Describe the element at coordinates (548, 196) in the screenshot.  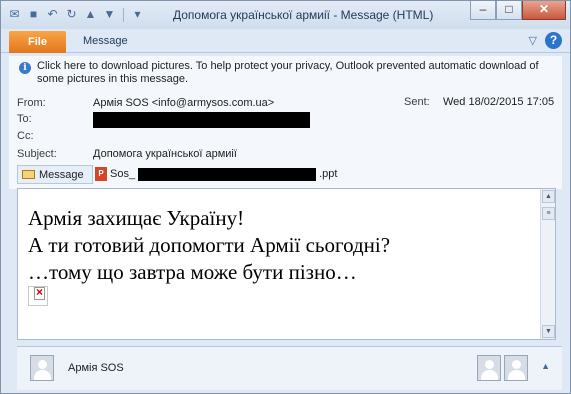
I see `scroll-up-arrow-icon: ▲` at that location.